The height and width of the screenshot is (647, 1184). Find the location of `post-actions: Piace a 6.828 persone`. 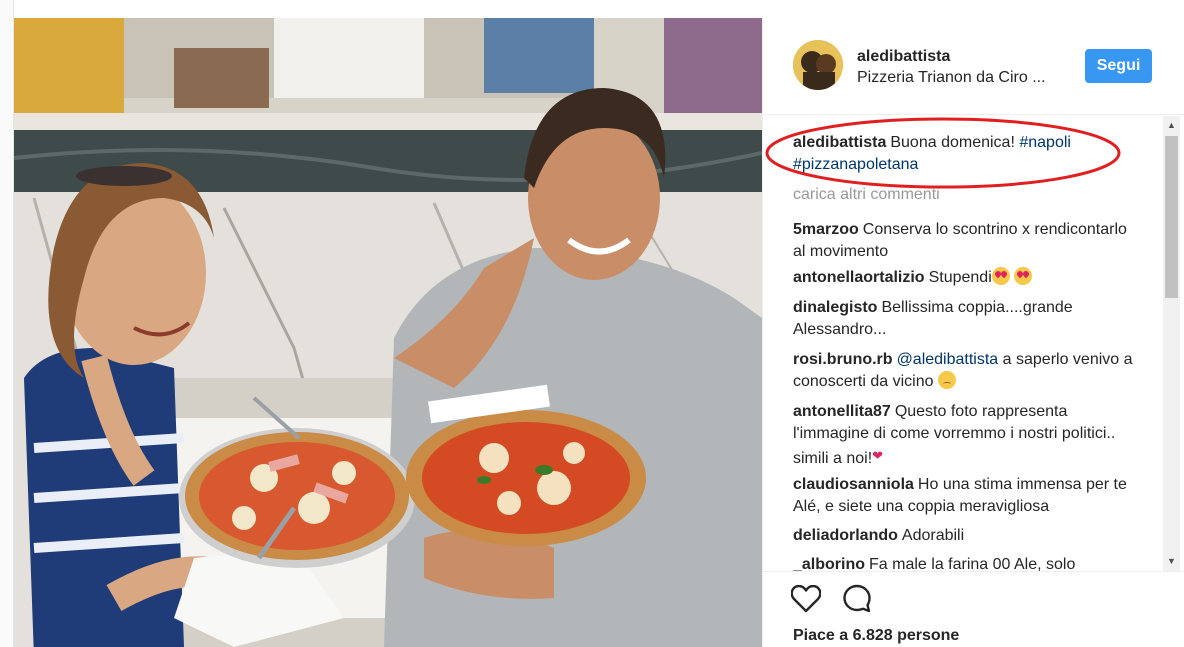

post-actions: Piace a 6.828 persone is located at coordinates (973, 609).